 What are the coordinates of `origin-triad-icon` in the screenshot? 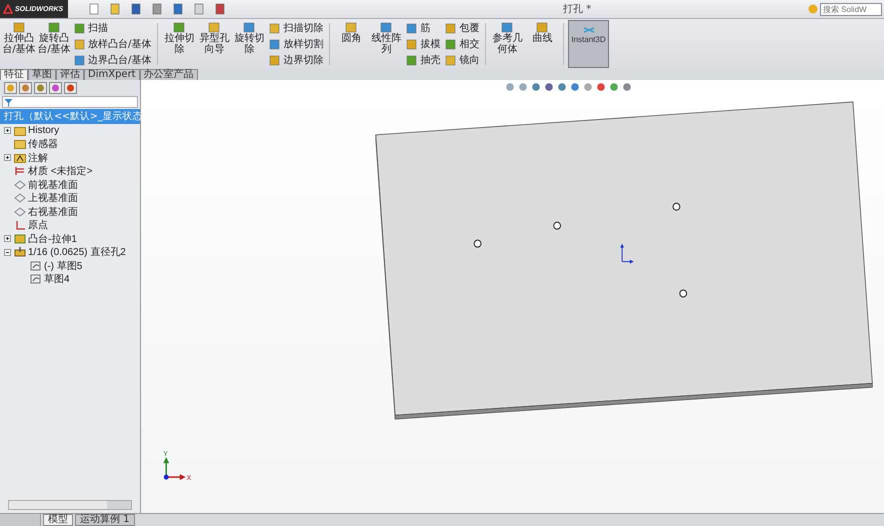 It's located at (627, 254).